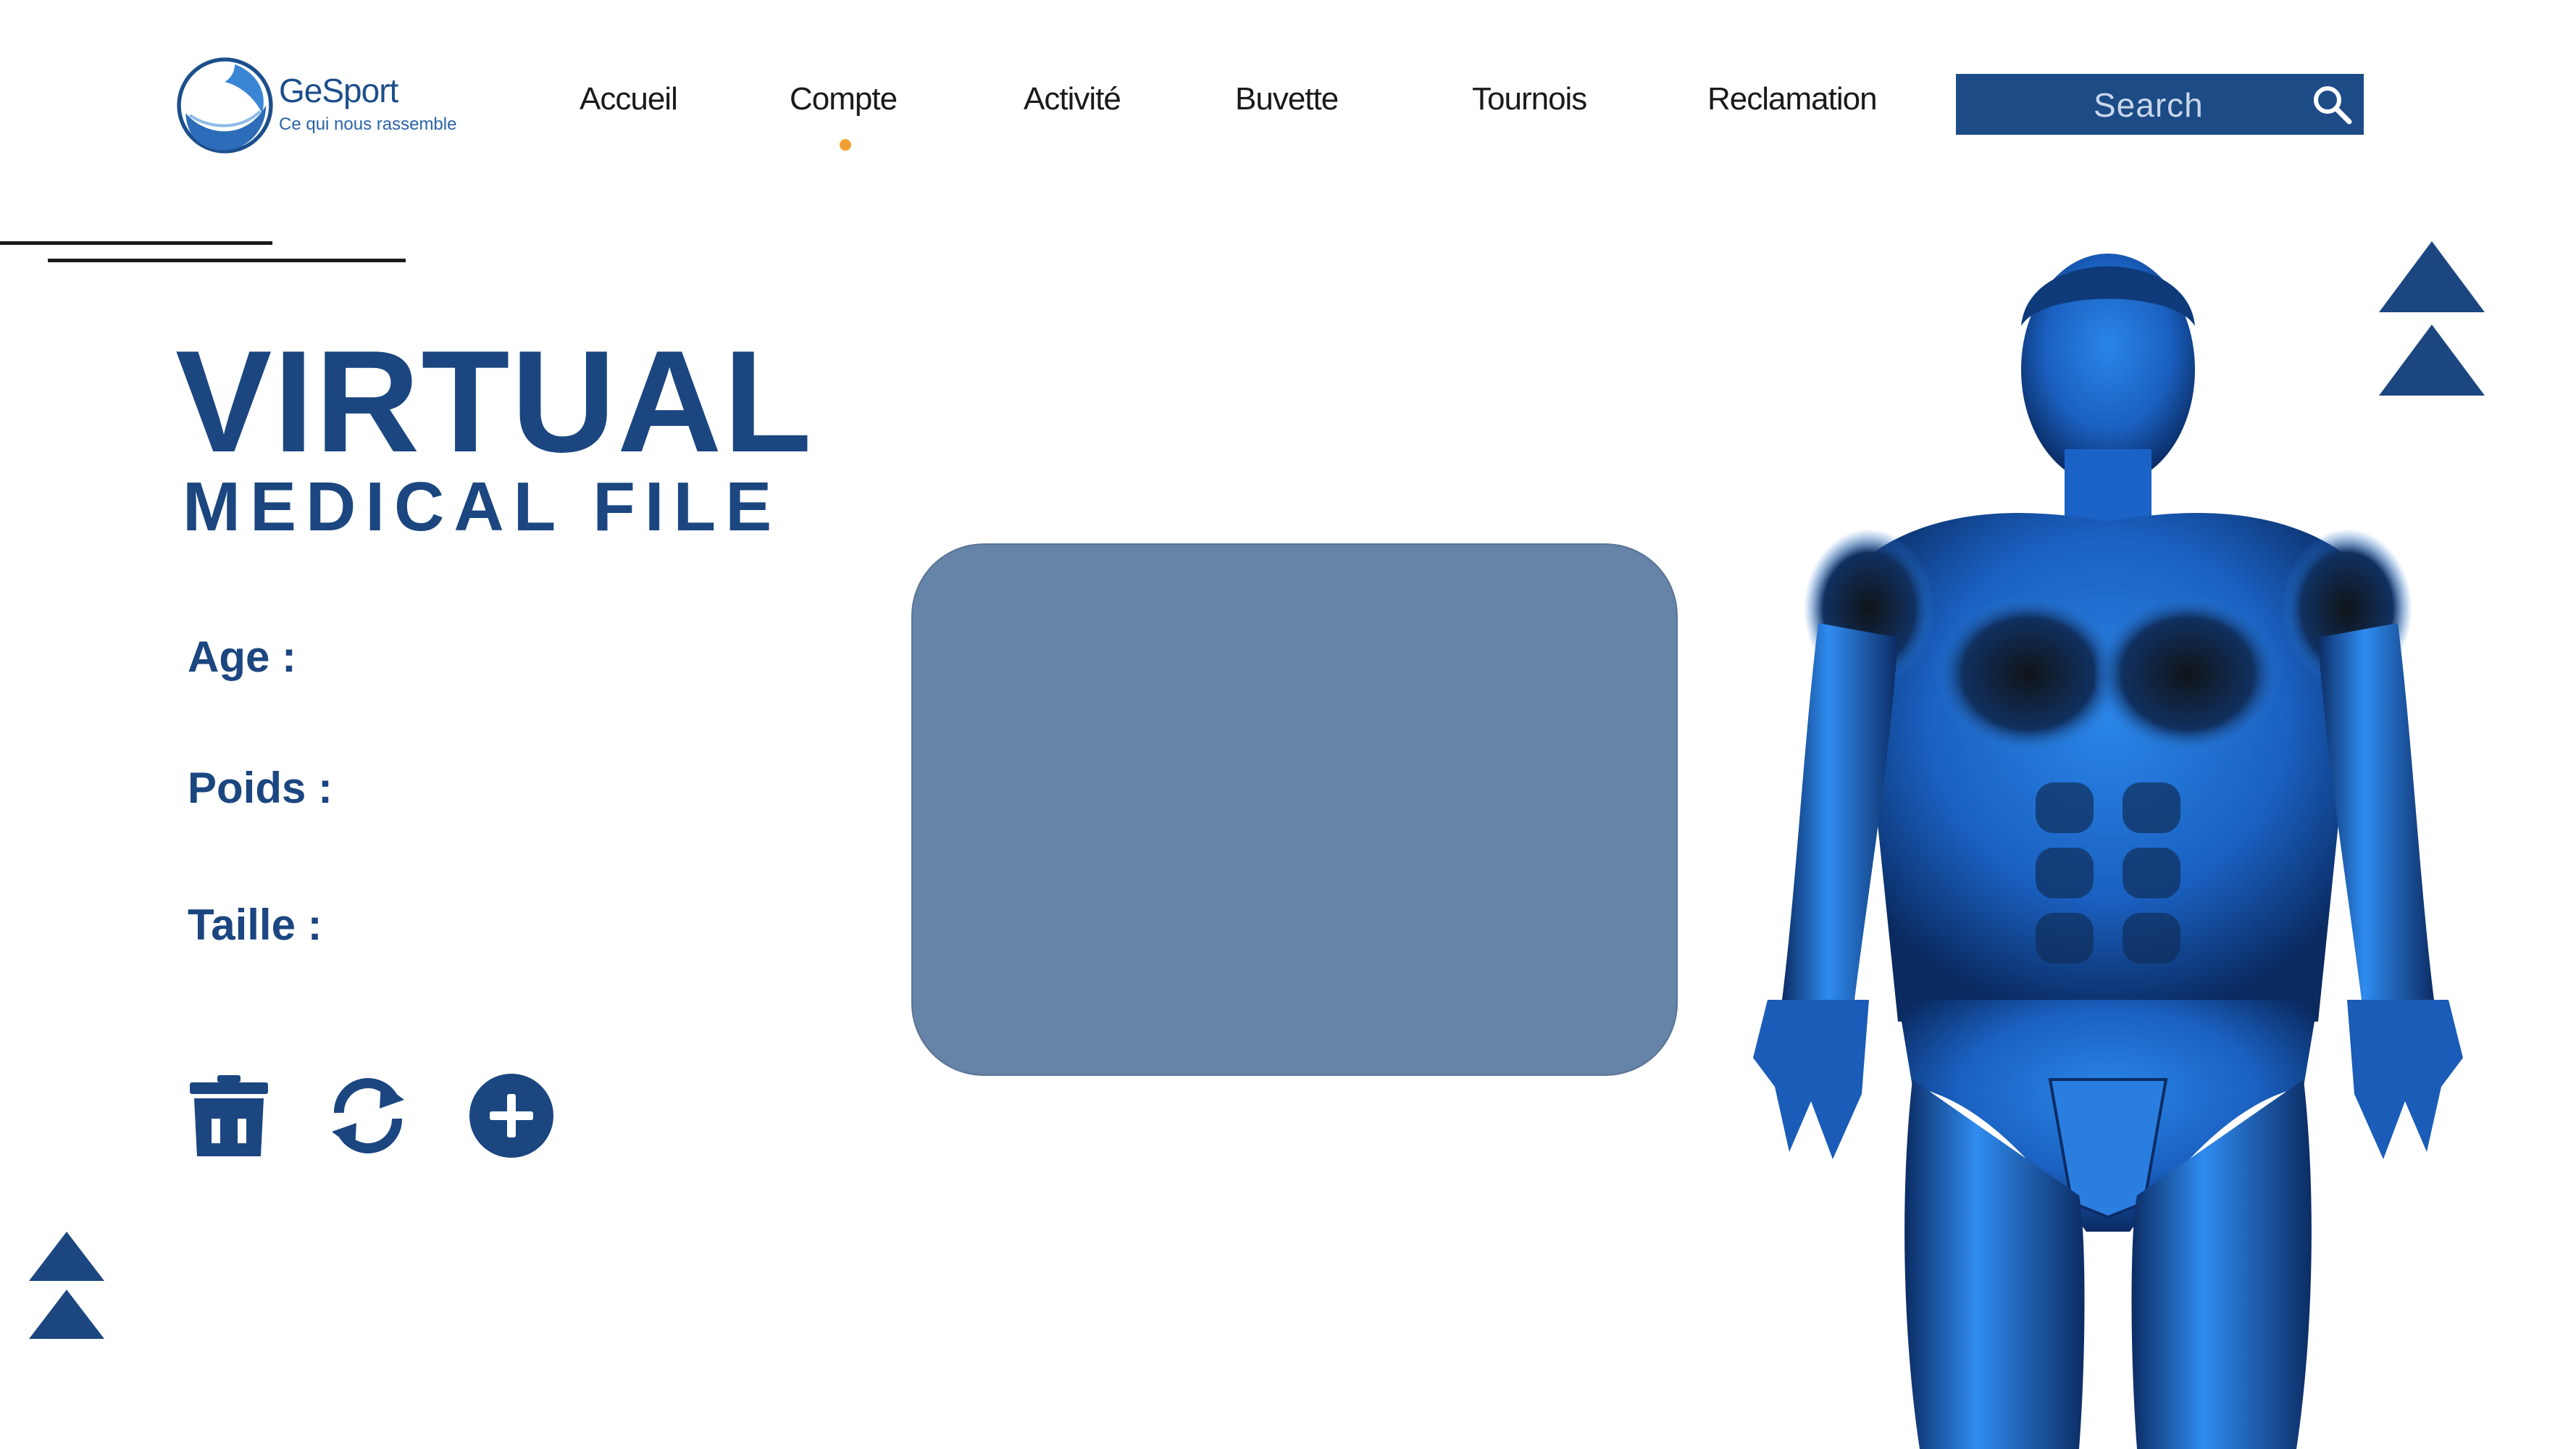 The width and height of the screenshot is (2576, 1449). Describe the element at coordinates (1529, 99) in the screenshot. I see `nav-item-tournois: Tournois` at that location.